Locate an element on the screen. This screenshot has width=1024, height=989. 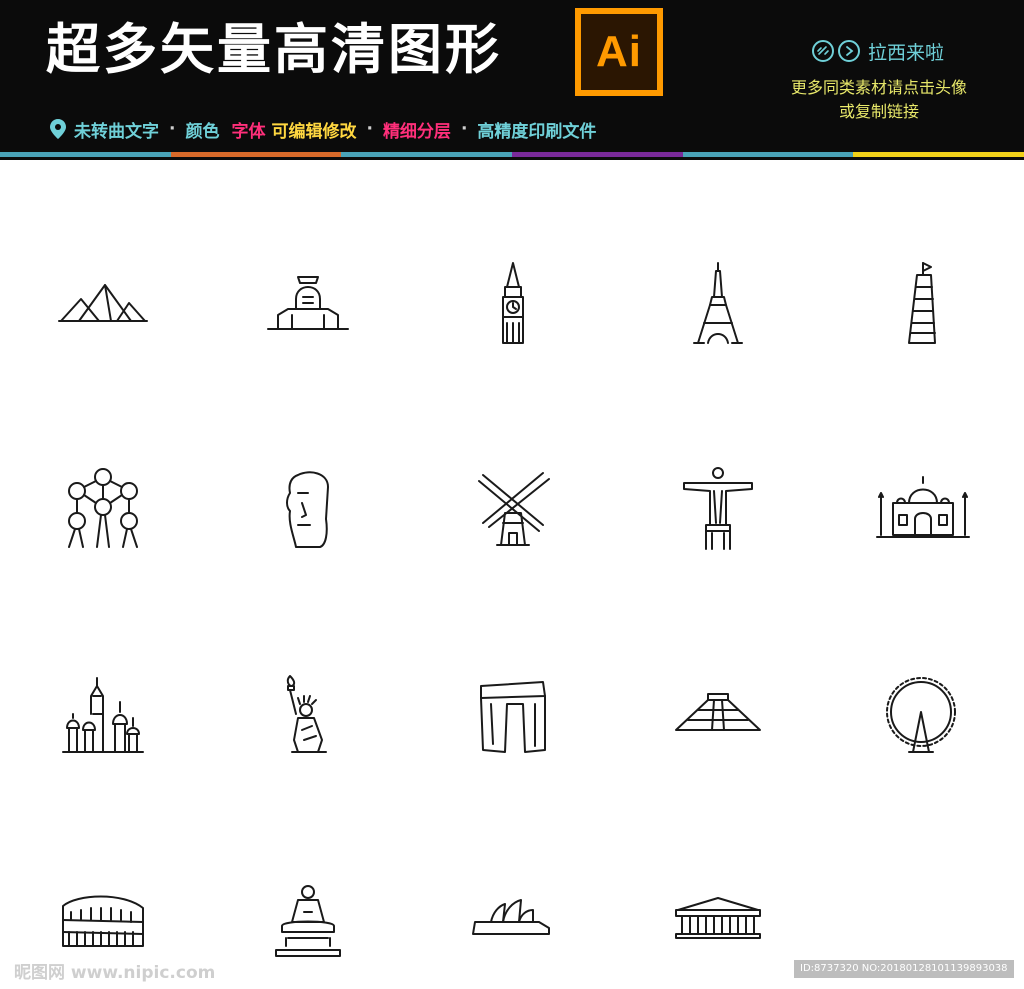
page-title: 超多矢量高清图形 is located at coordinates (274, 49).